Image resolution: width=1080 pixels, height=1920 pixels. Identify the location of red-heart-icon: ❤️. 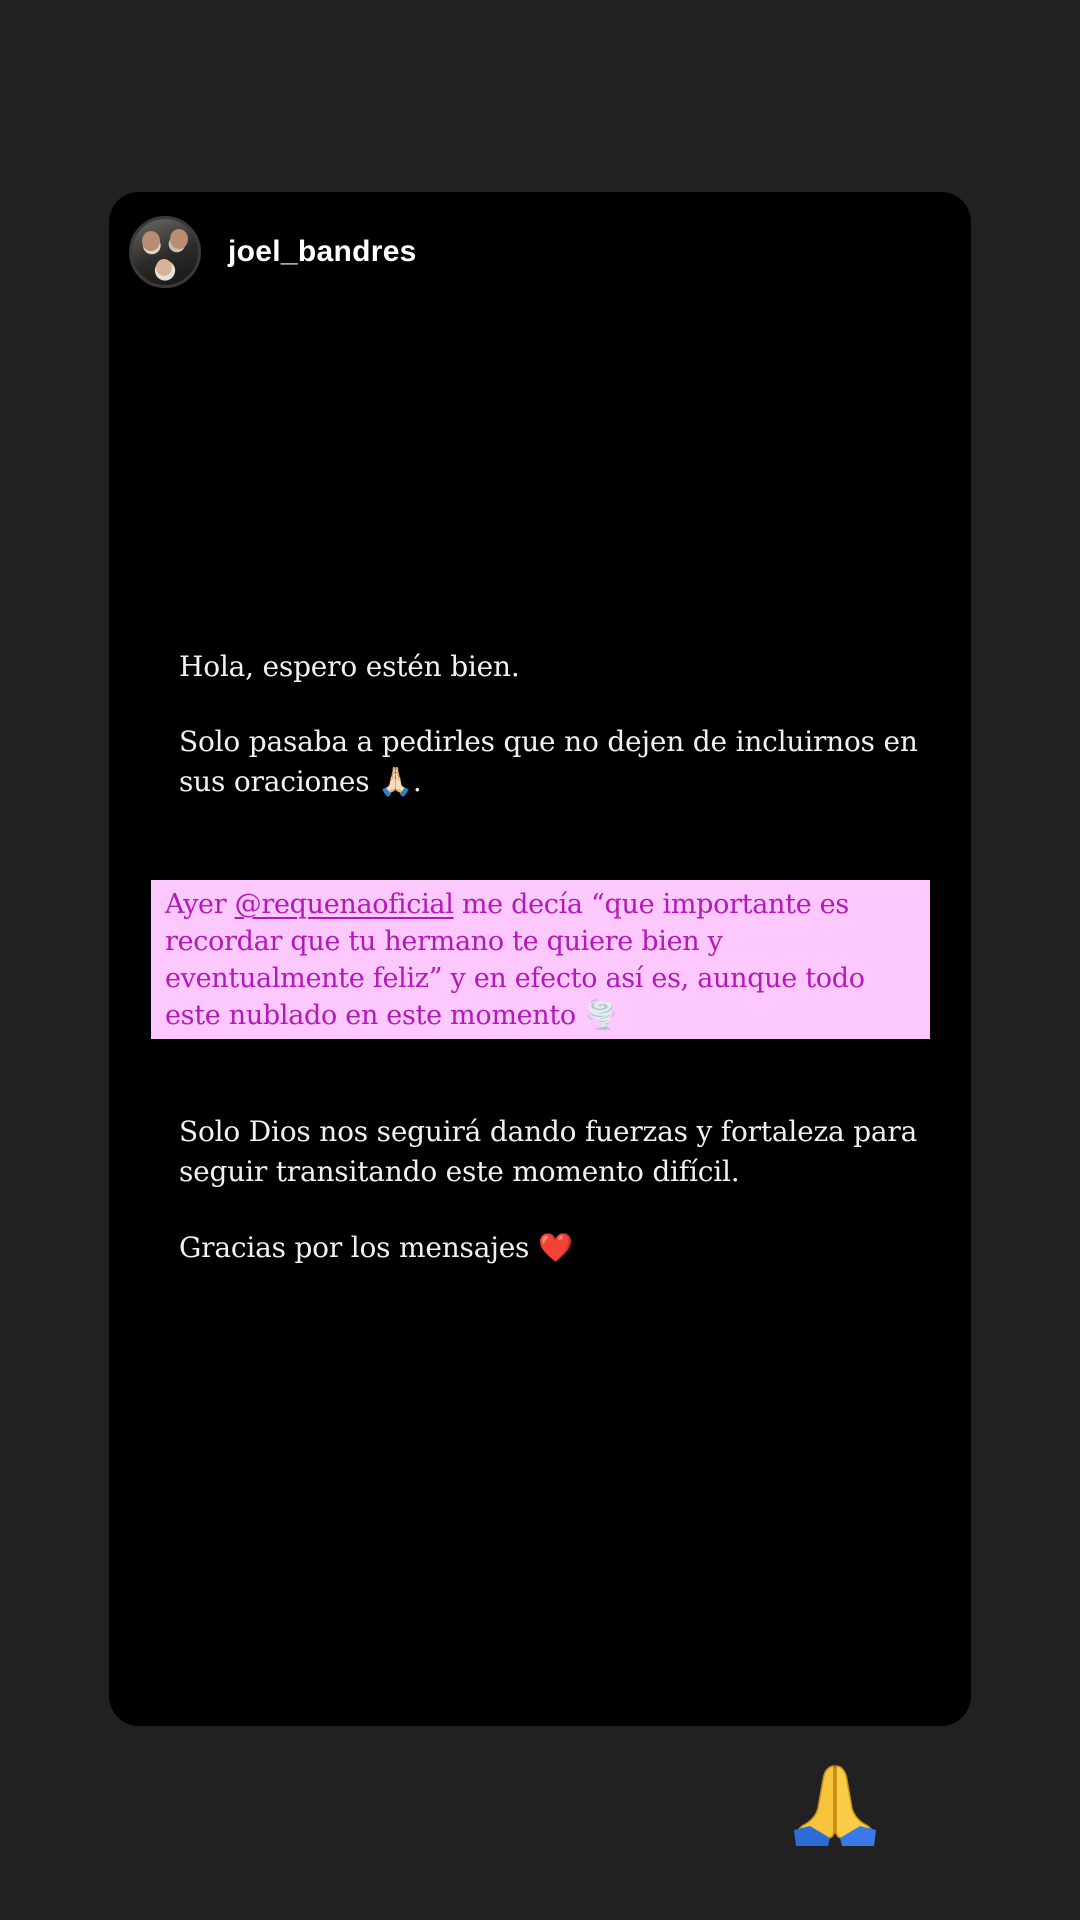
(555, 1247).